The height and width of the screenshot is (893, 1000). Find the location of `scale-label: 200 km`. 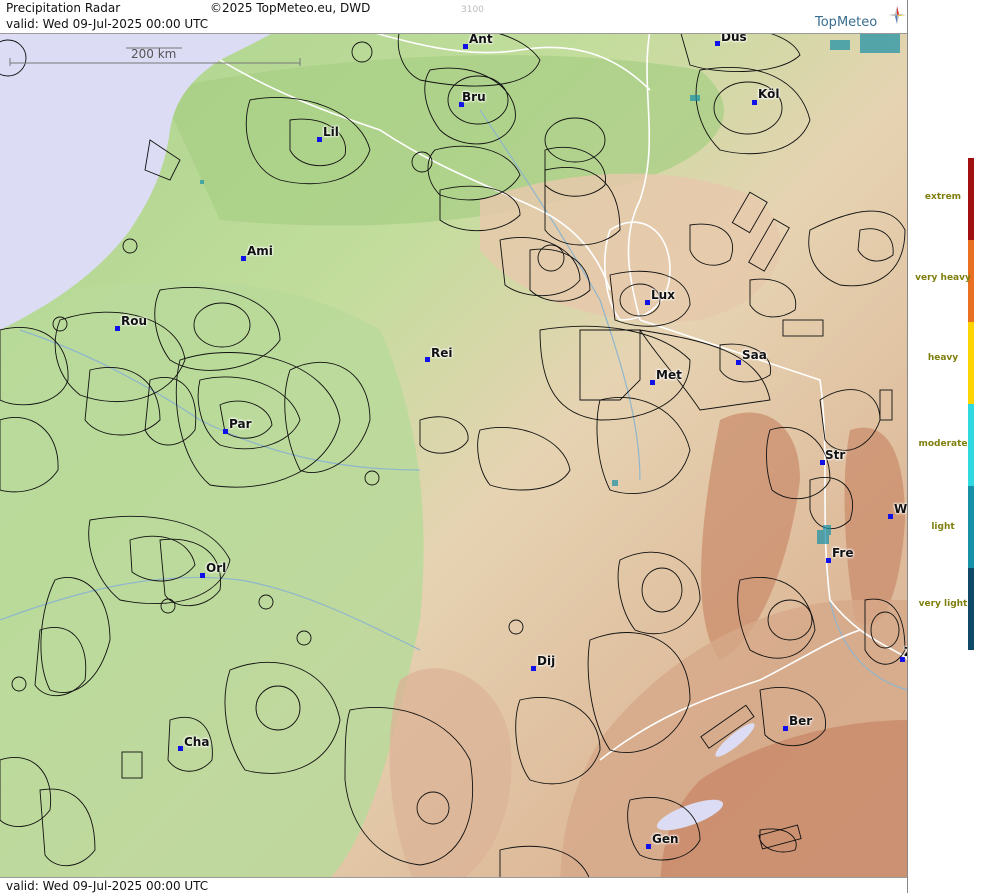

scale-label: 200 km is located at coordinates (154, 54).